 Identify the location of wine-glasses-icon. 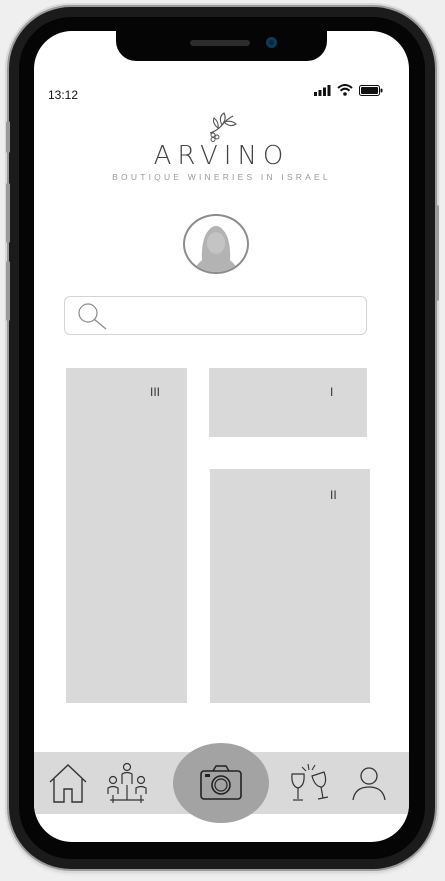
(309, 783).